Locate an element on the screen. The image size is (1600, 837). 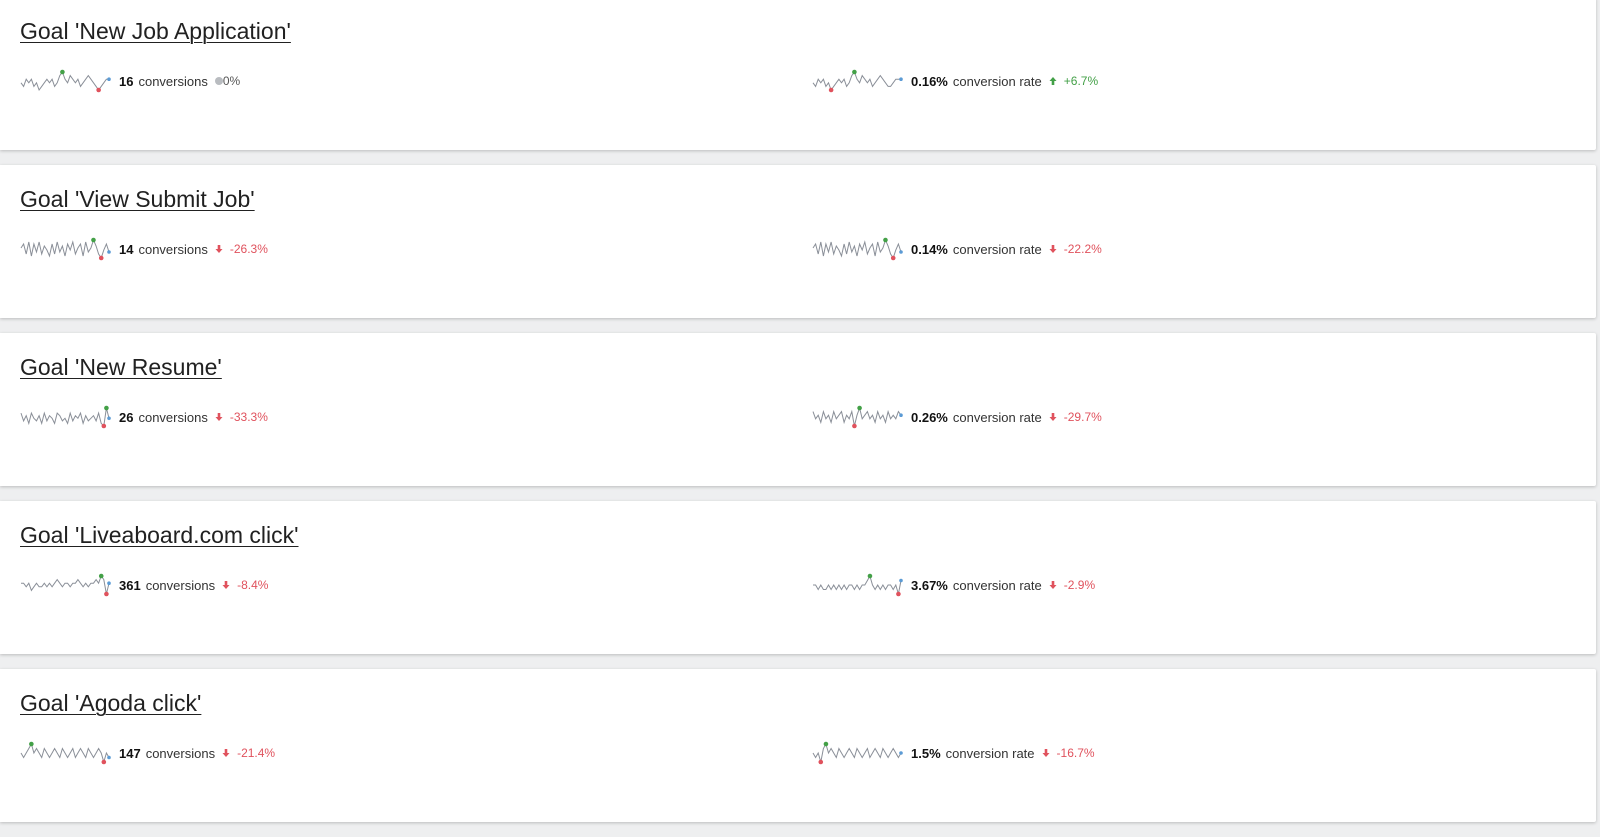
trend-indicator: -21.4% is located at coordinates (248, 753).